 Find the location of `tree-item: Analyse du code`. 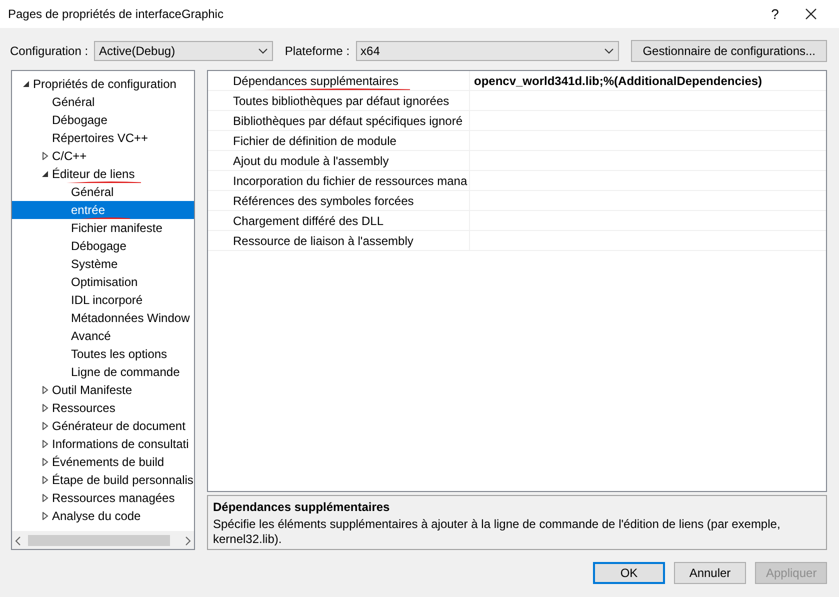

tree-item: Analyse du code is located at coordinates (103, 516).